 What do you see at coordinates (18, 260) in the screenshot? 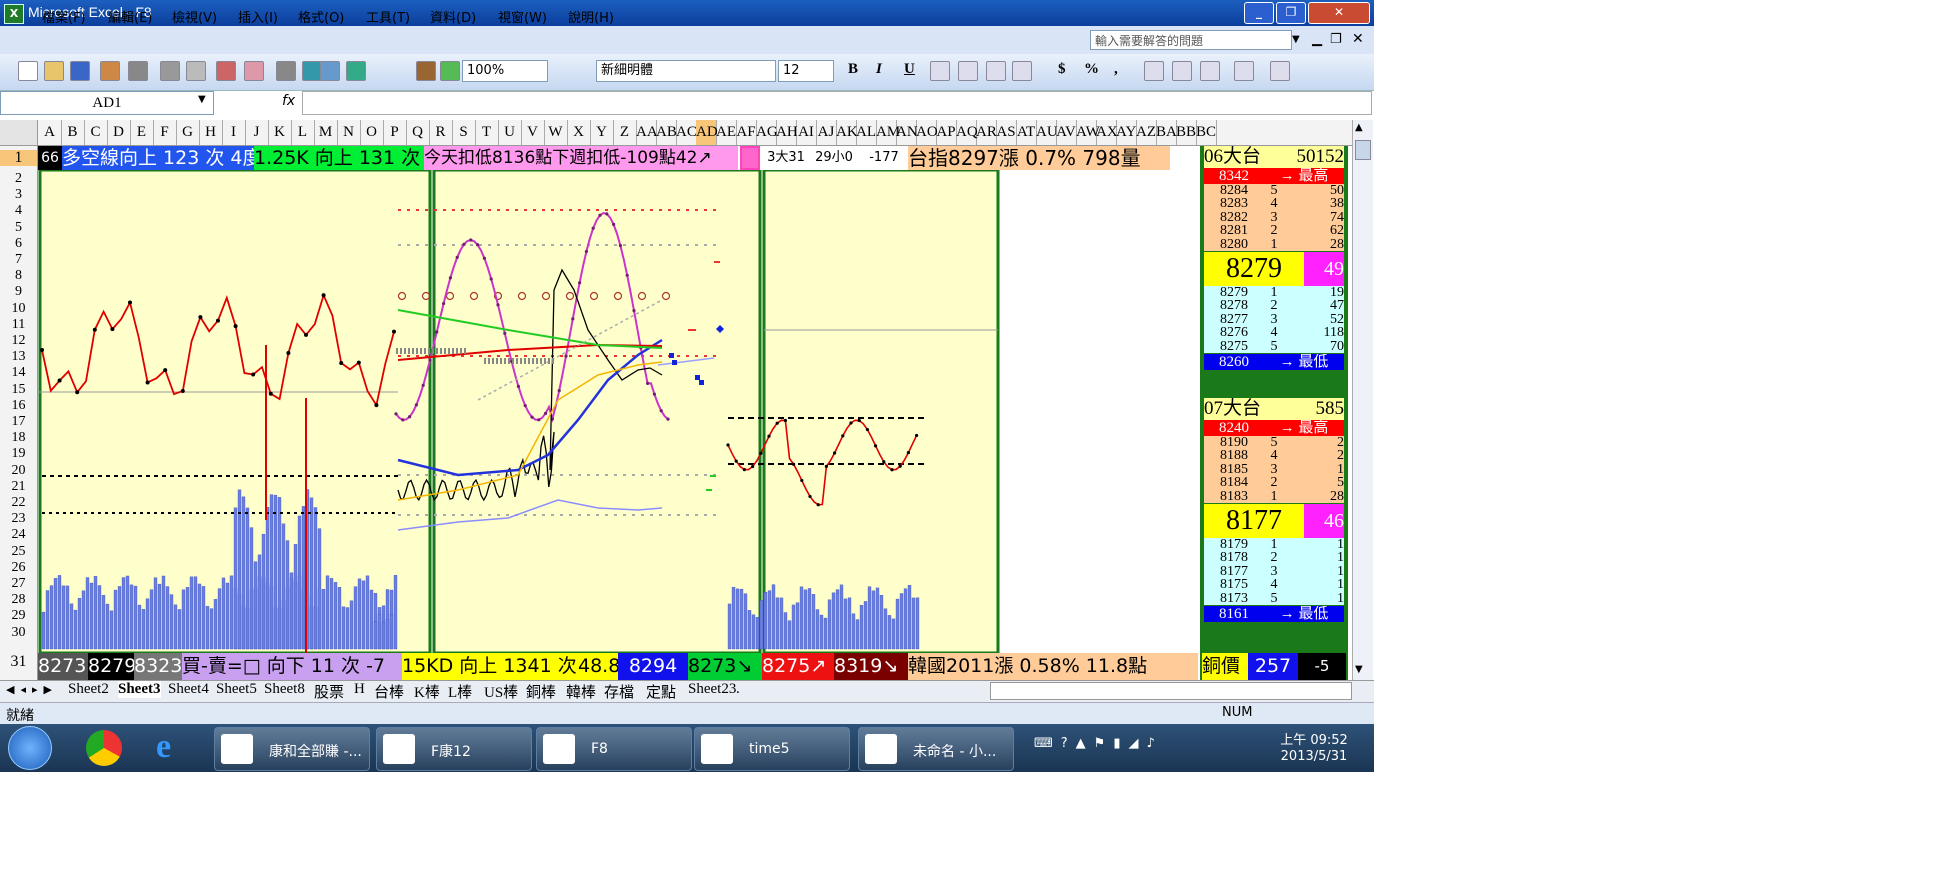
I see `row-header-cell: 7` at bounding box center [18, 260].